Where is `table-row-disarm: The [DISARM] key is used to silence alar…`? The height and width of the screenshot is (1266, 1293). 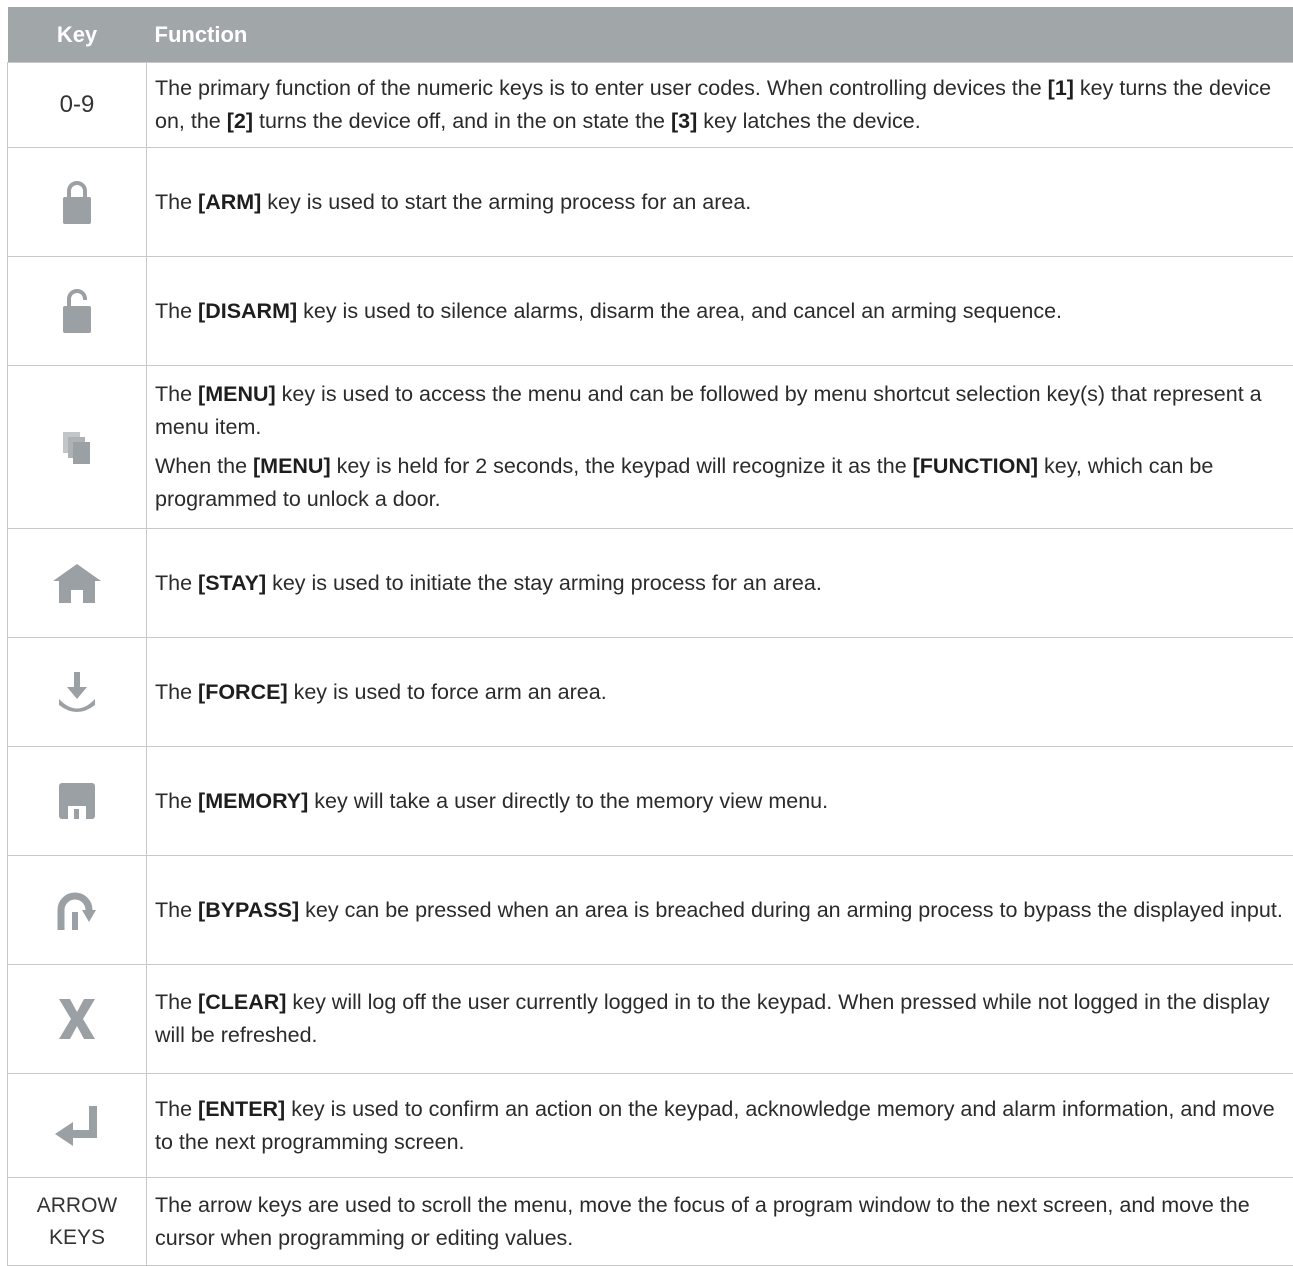 table-row-disarm: The [DISARM] key is used to silence alar… is located at coordinates (650, 311).